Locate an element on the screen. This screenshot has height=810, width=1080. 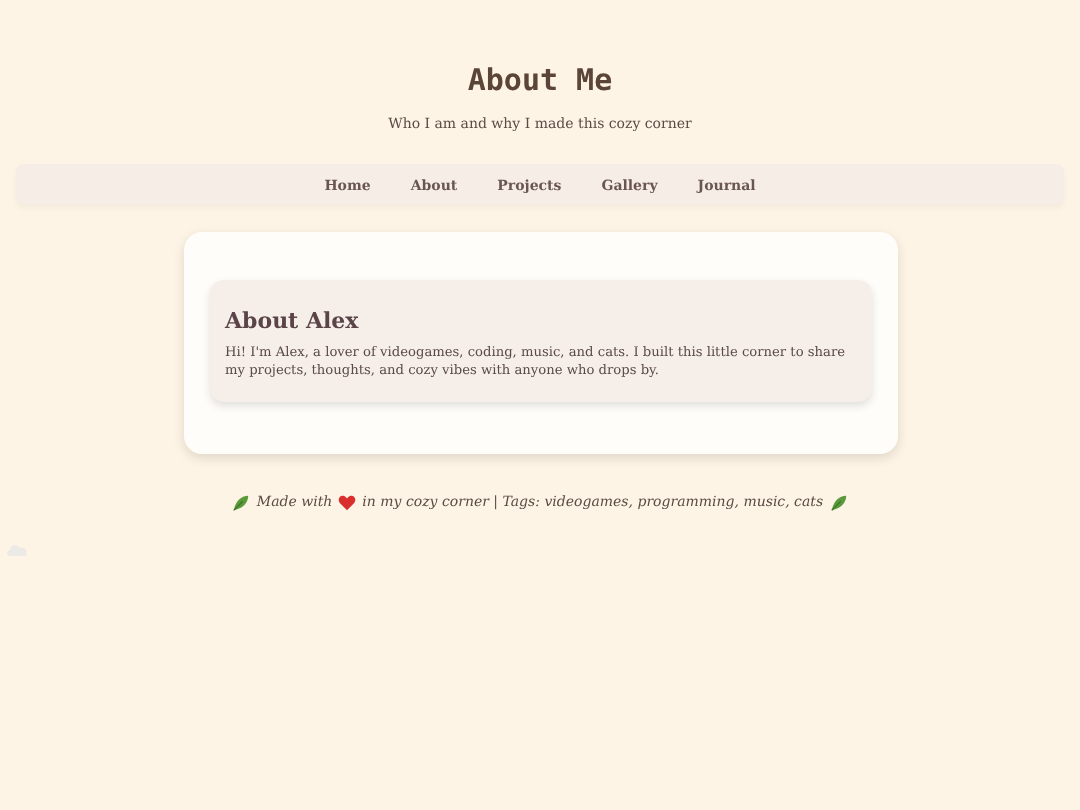
page-title: About Me is located at coordinates (540, 80).